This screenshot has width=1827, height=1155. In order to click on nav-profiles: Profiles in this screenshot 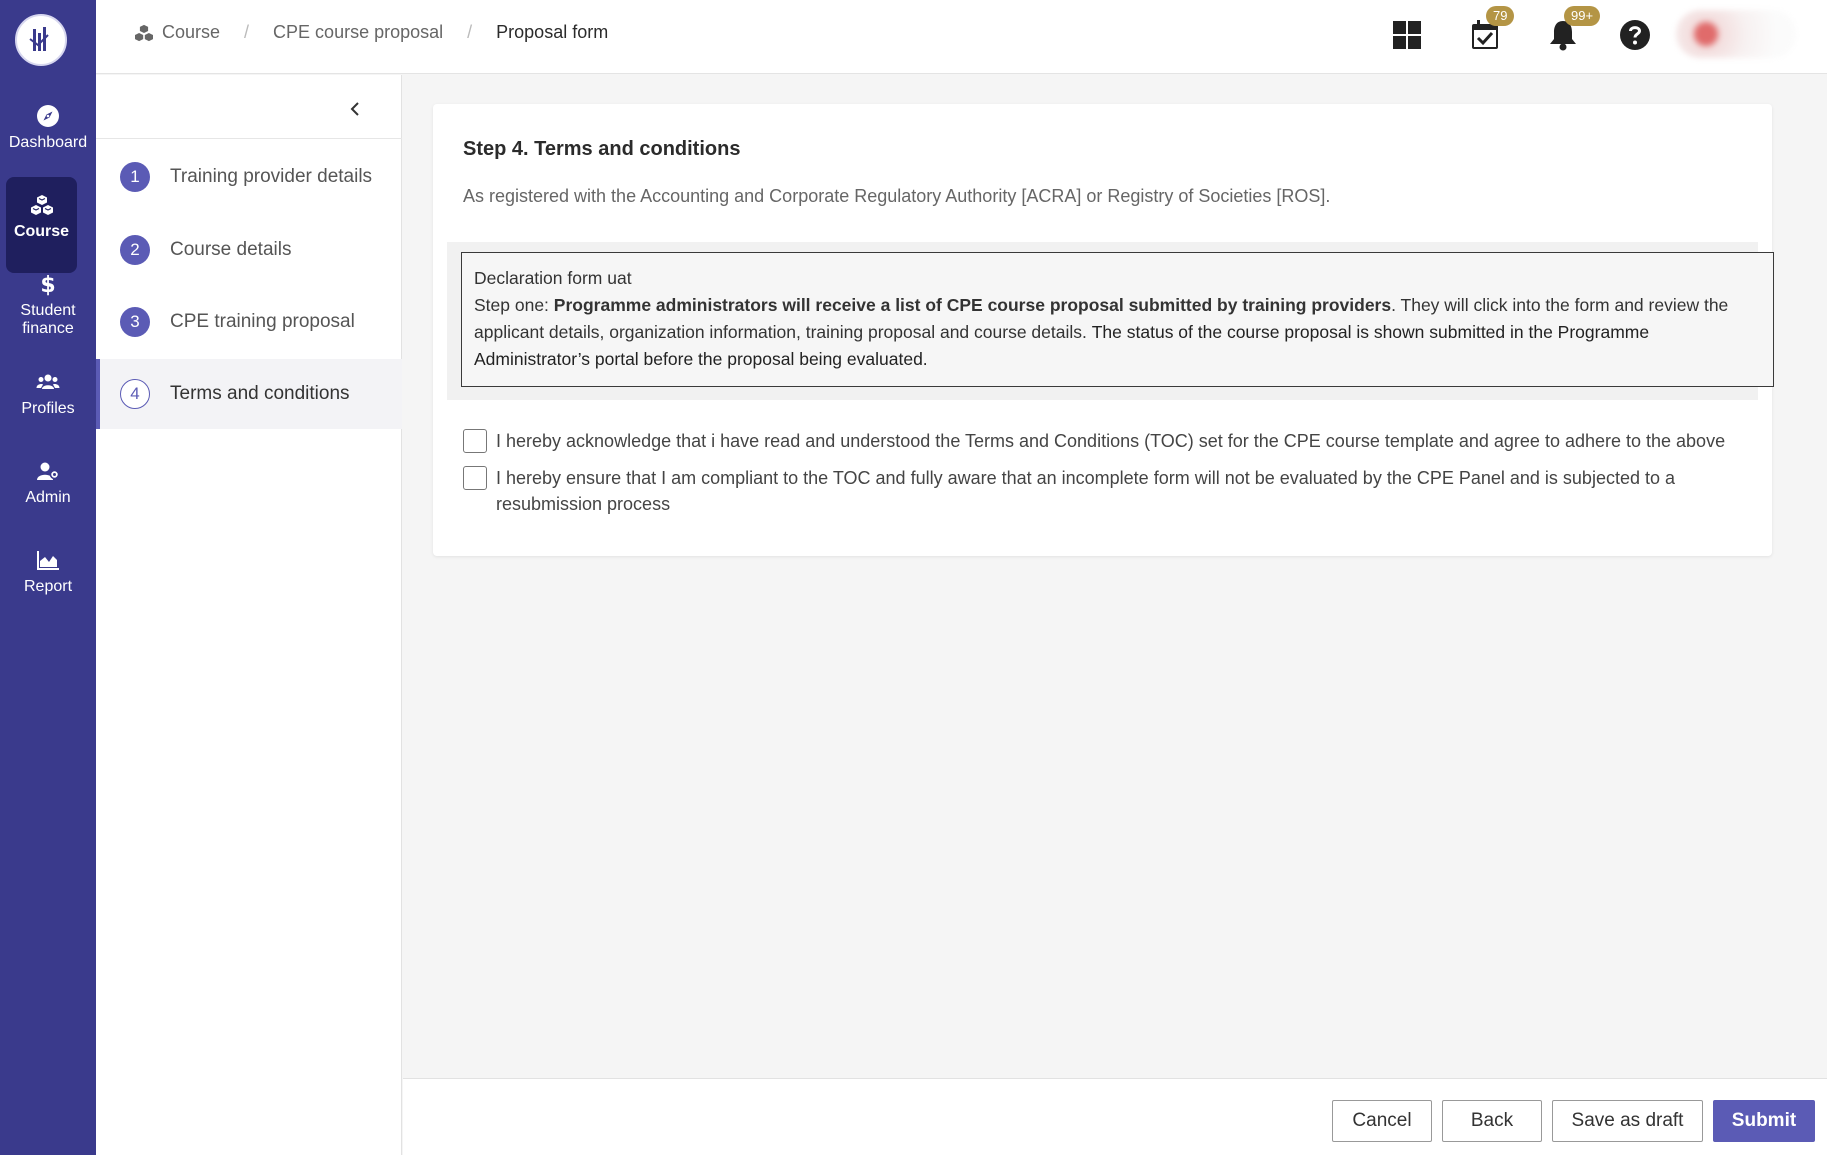, I will do `click(48, 394)`.